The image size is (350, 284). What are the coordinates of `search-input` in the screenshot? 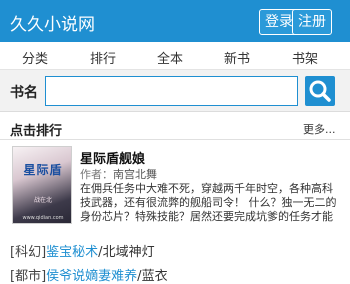 It's located at (171, 91).